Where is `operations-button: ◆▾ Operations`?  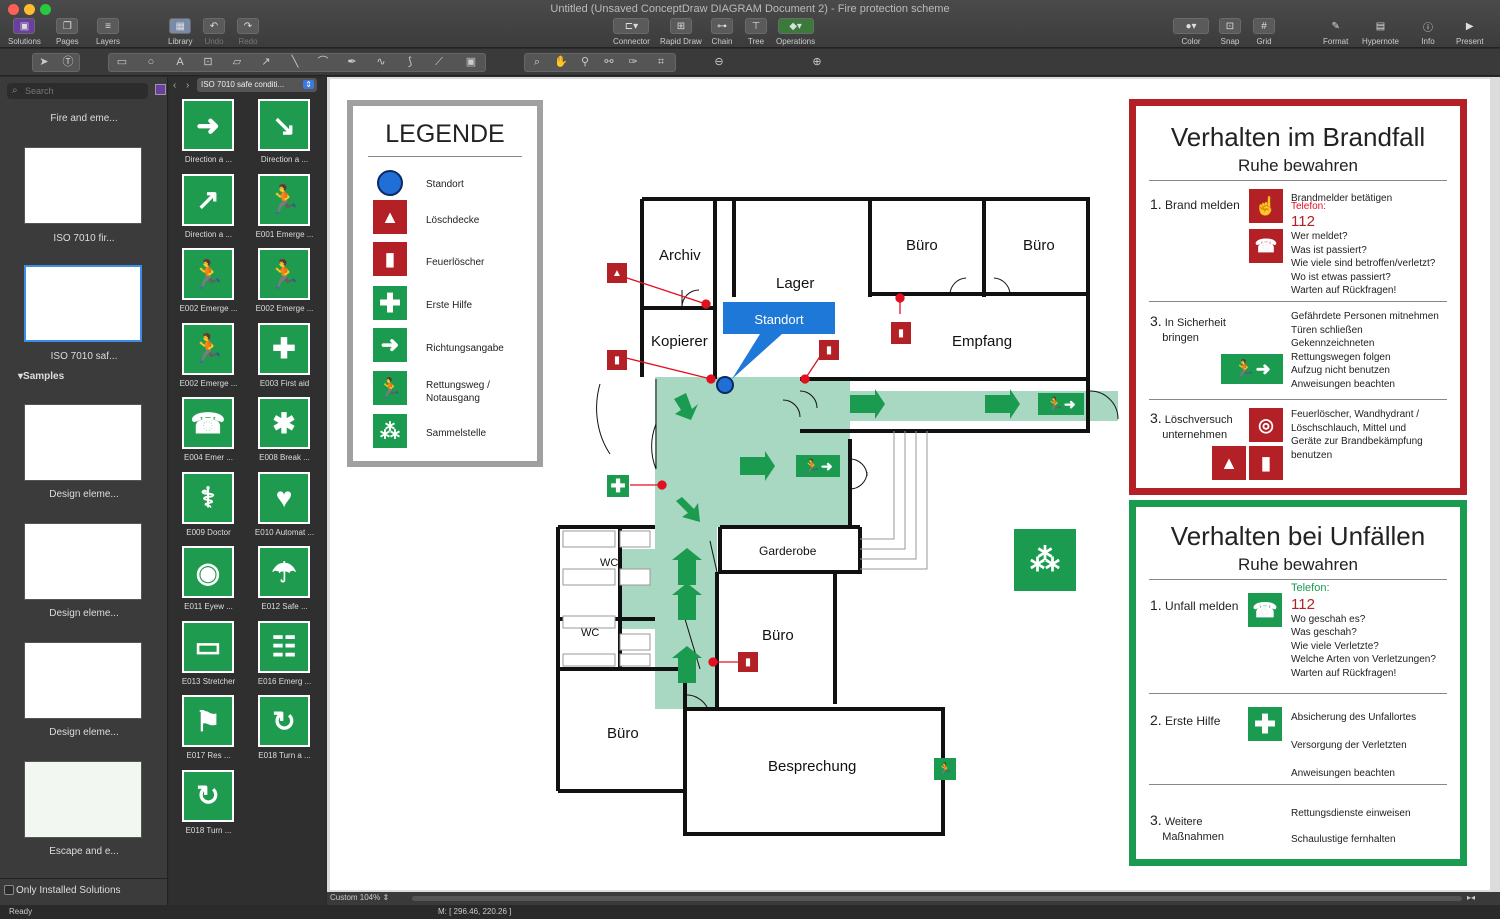 operations-button: ◆▾ Operations is located at coordinates (795, 32).